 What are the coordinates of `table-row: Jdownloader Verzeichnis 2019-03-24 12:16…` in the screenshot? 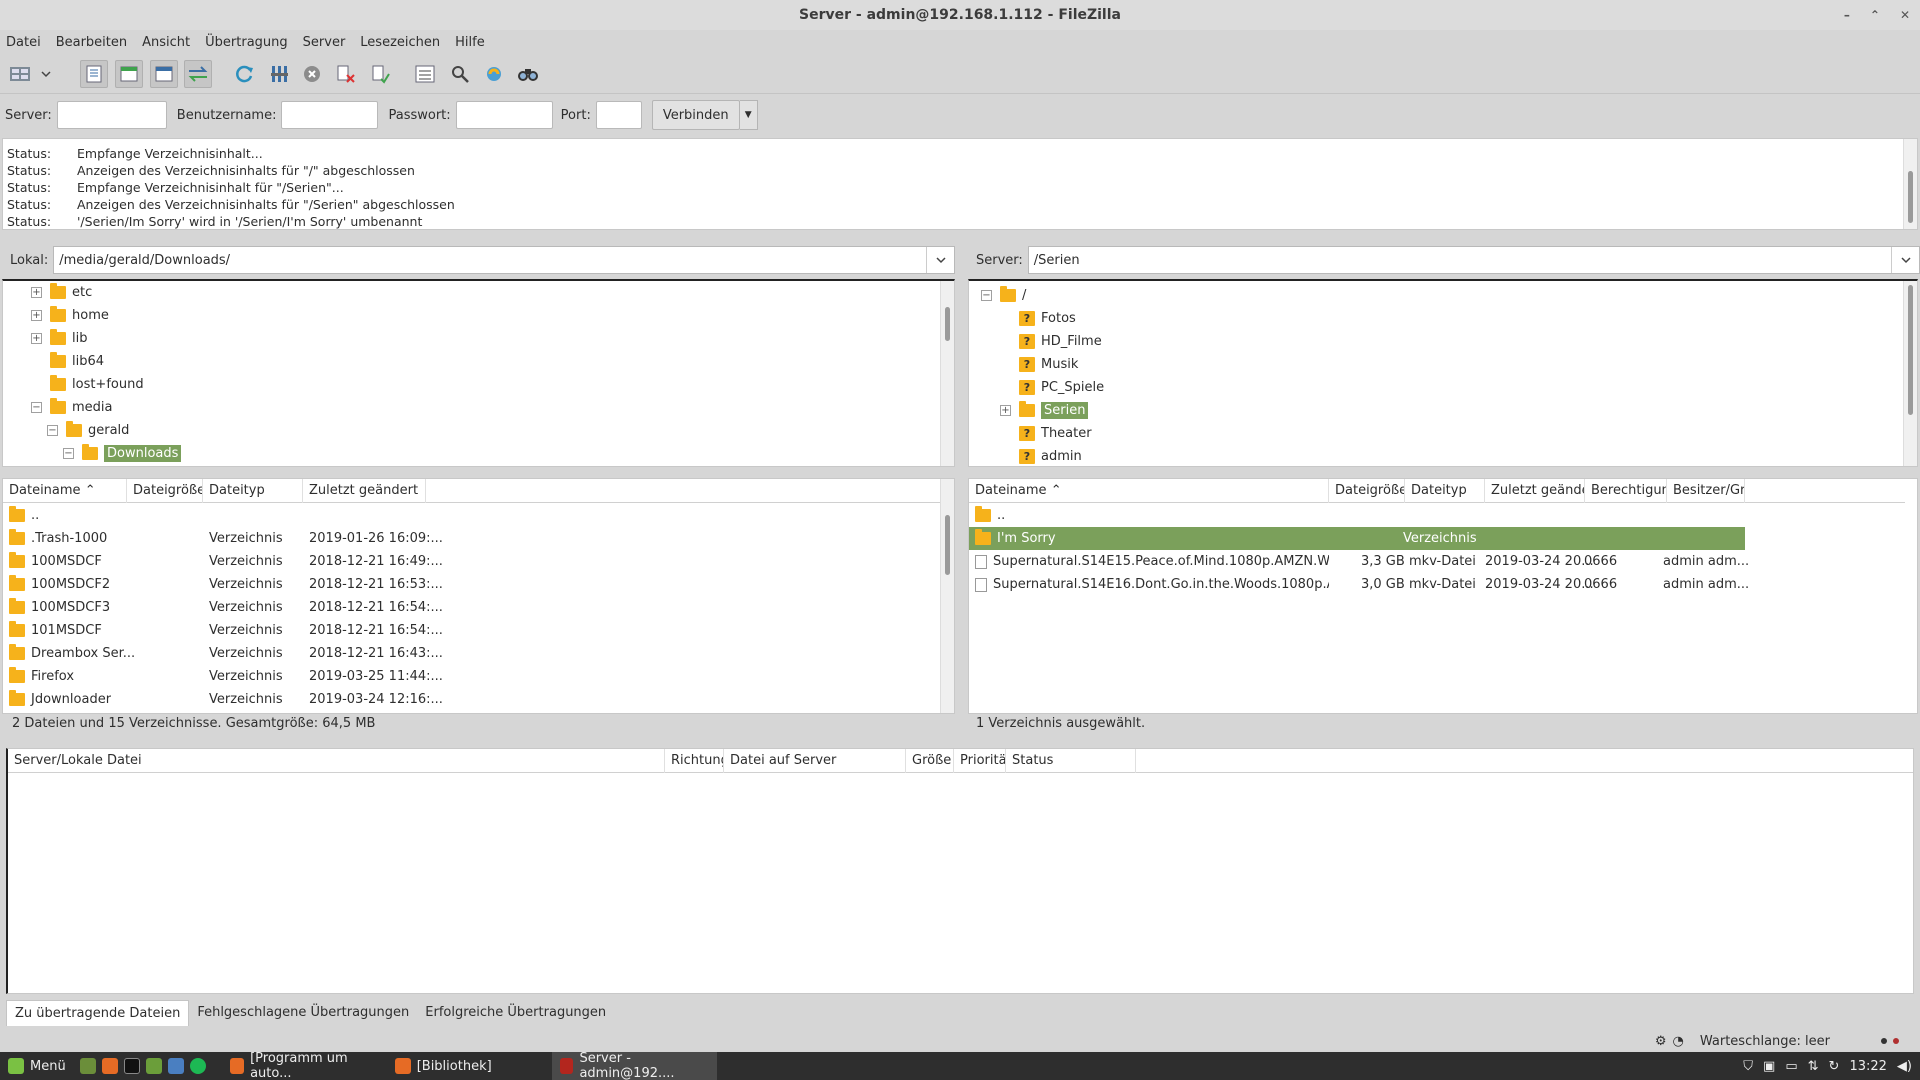 It's located at (472, 699).